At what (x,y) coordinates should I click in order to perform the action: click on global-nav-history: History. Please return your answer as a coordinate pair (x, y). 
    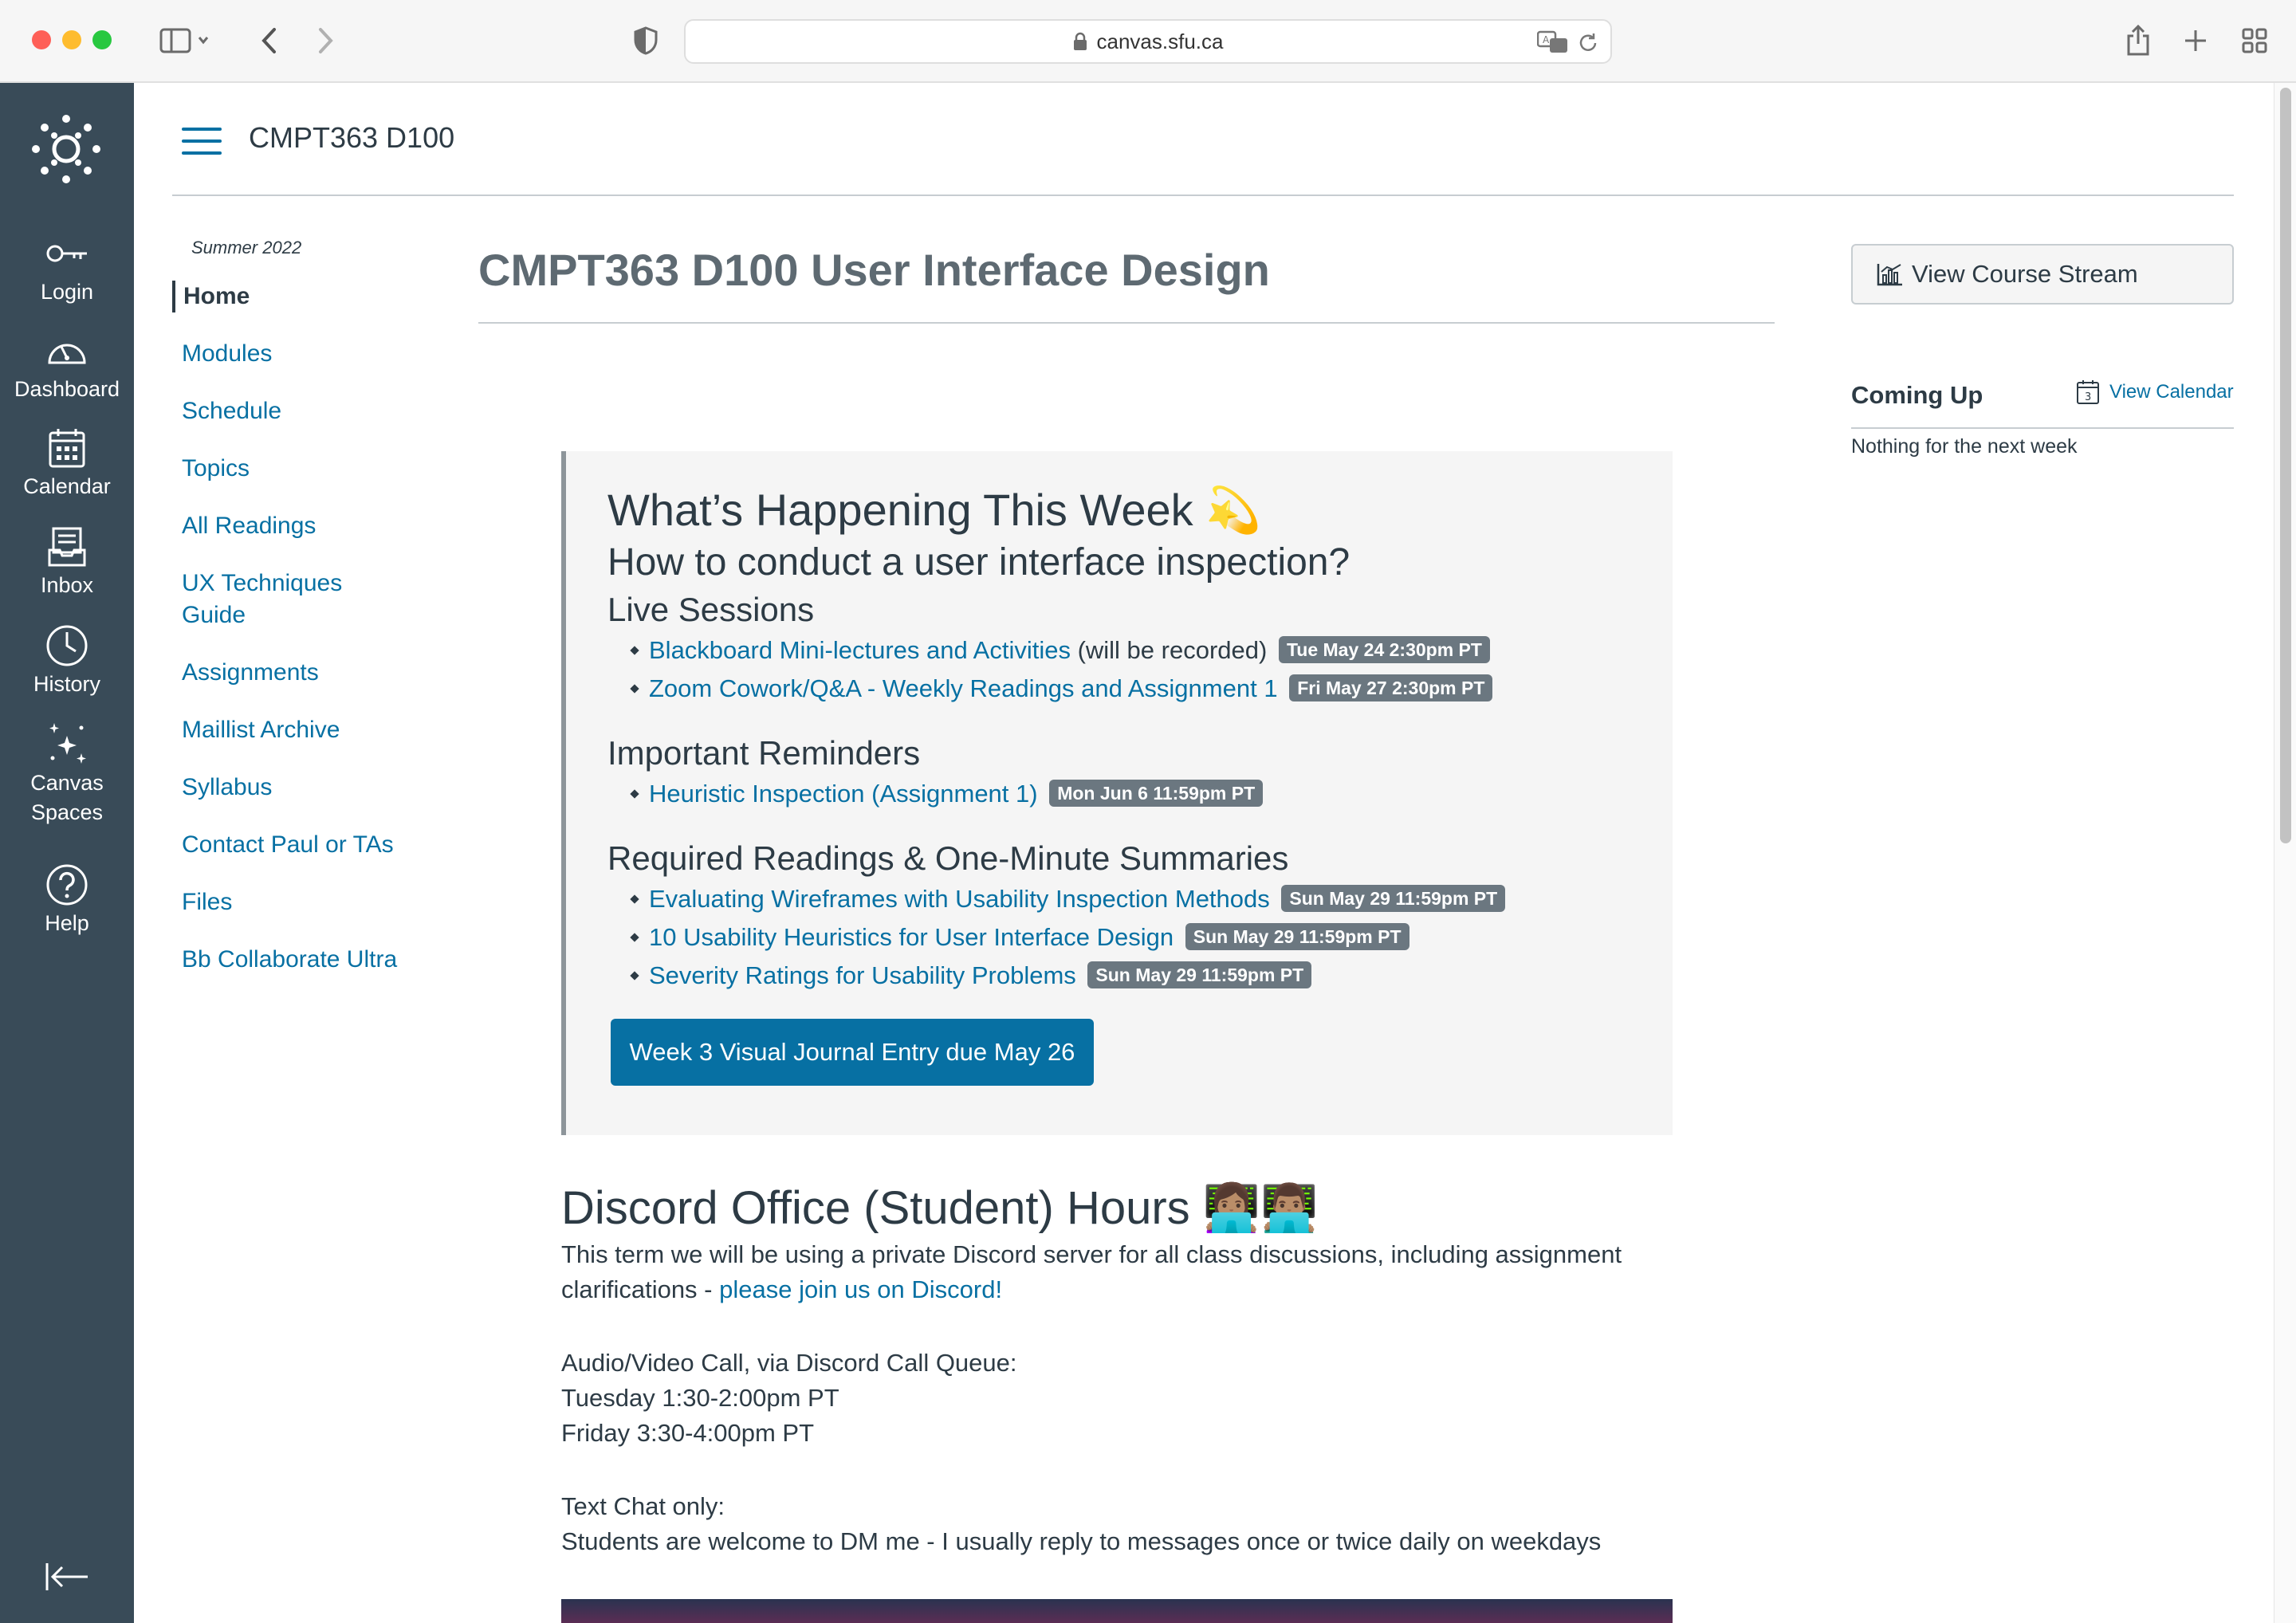
    Looking at the image, I should click on (67, 660).